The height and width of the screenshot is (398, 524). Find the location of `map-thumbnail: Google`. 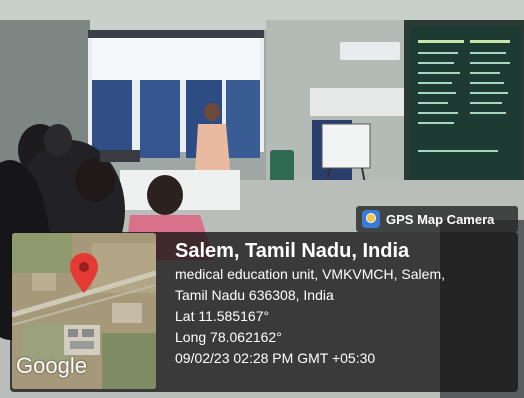

map-thumbnail: Google is located at coordinates (84, 311).